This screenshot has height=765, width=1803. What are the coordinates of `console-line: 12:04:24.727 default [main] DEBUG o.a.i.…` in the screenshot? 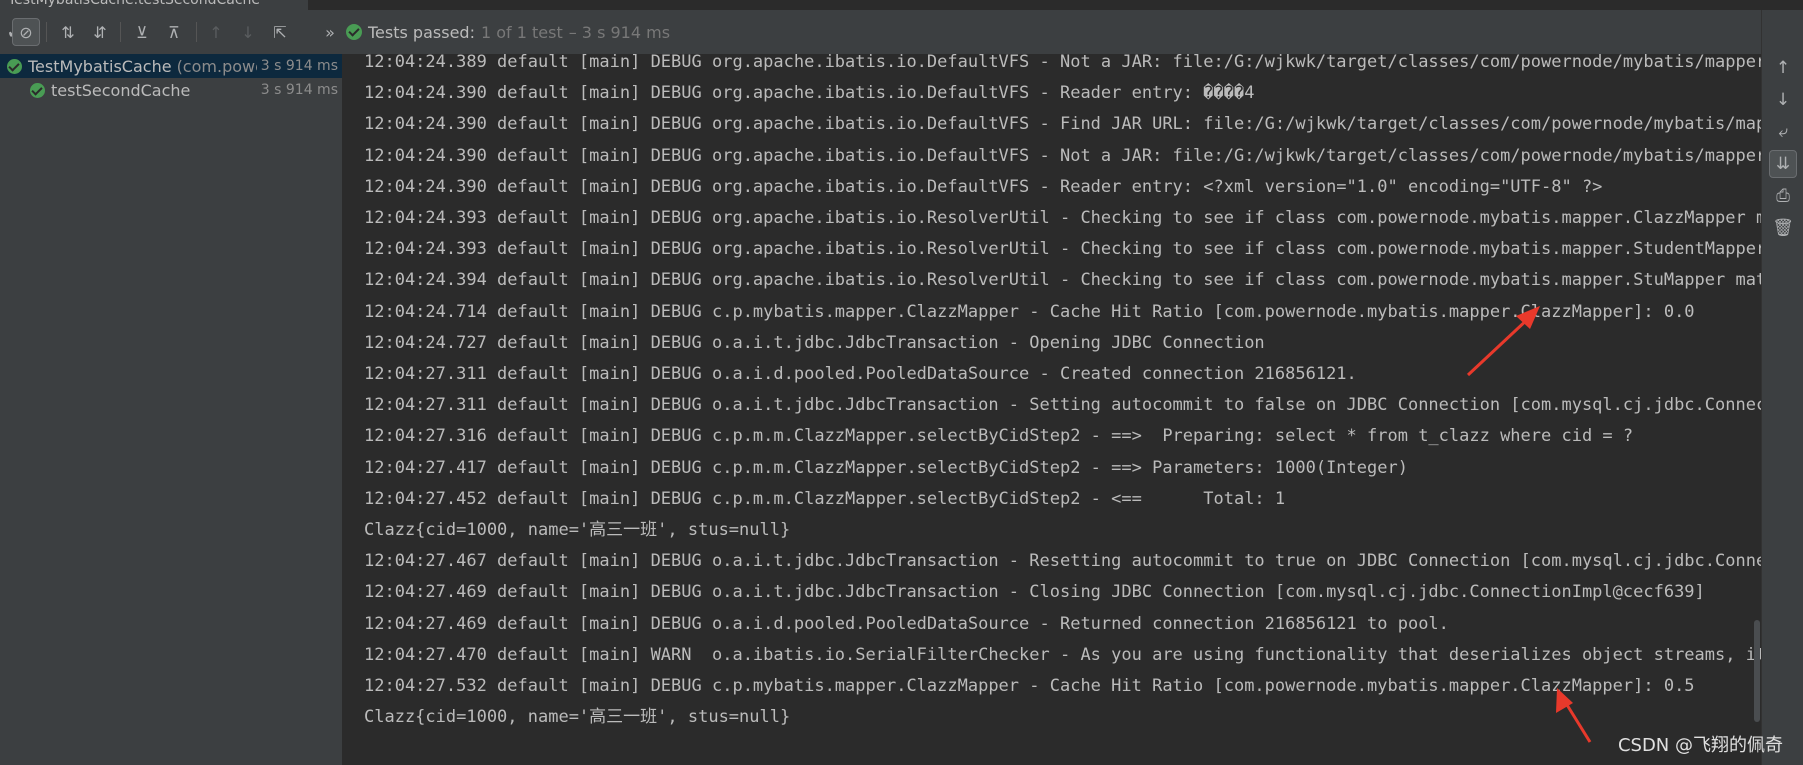 It's located at (814, 342).